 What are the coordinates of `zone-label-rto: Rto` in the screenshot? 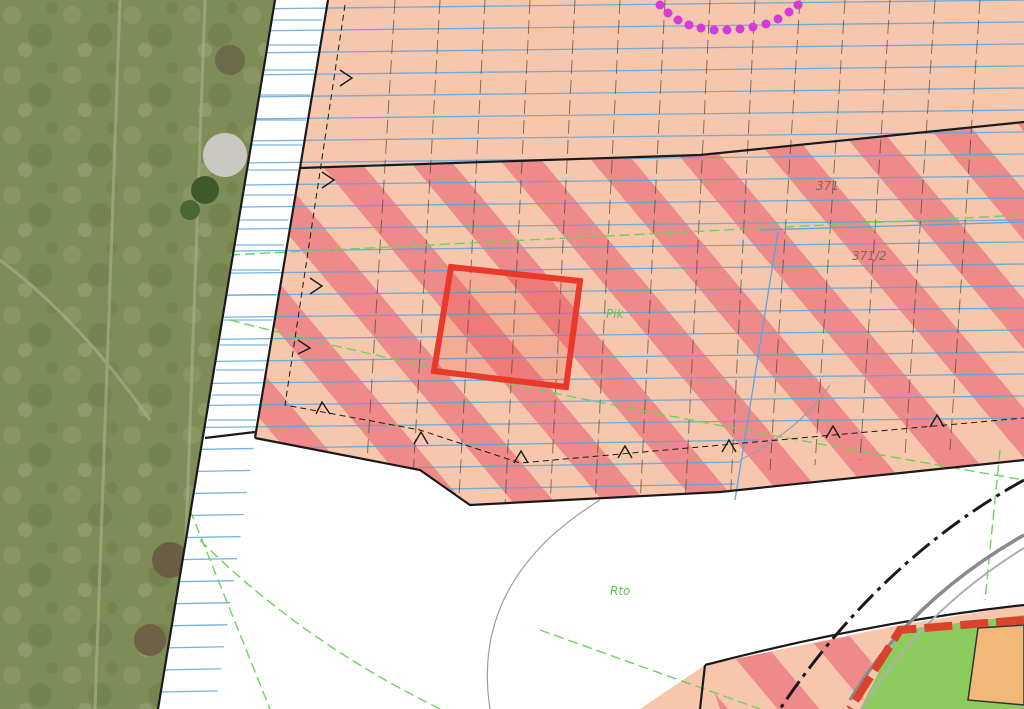 It's located at (620, 591).